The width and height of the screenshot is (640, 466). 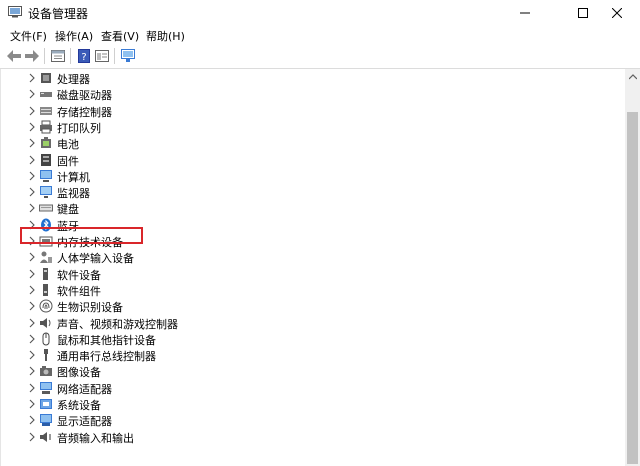 I want to click on scroll-up-button, so click(x=632, y=77).